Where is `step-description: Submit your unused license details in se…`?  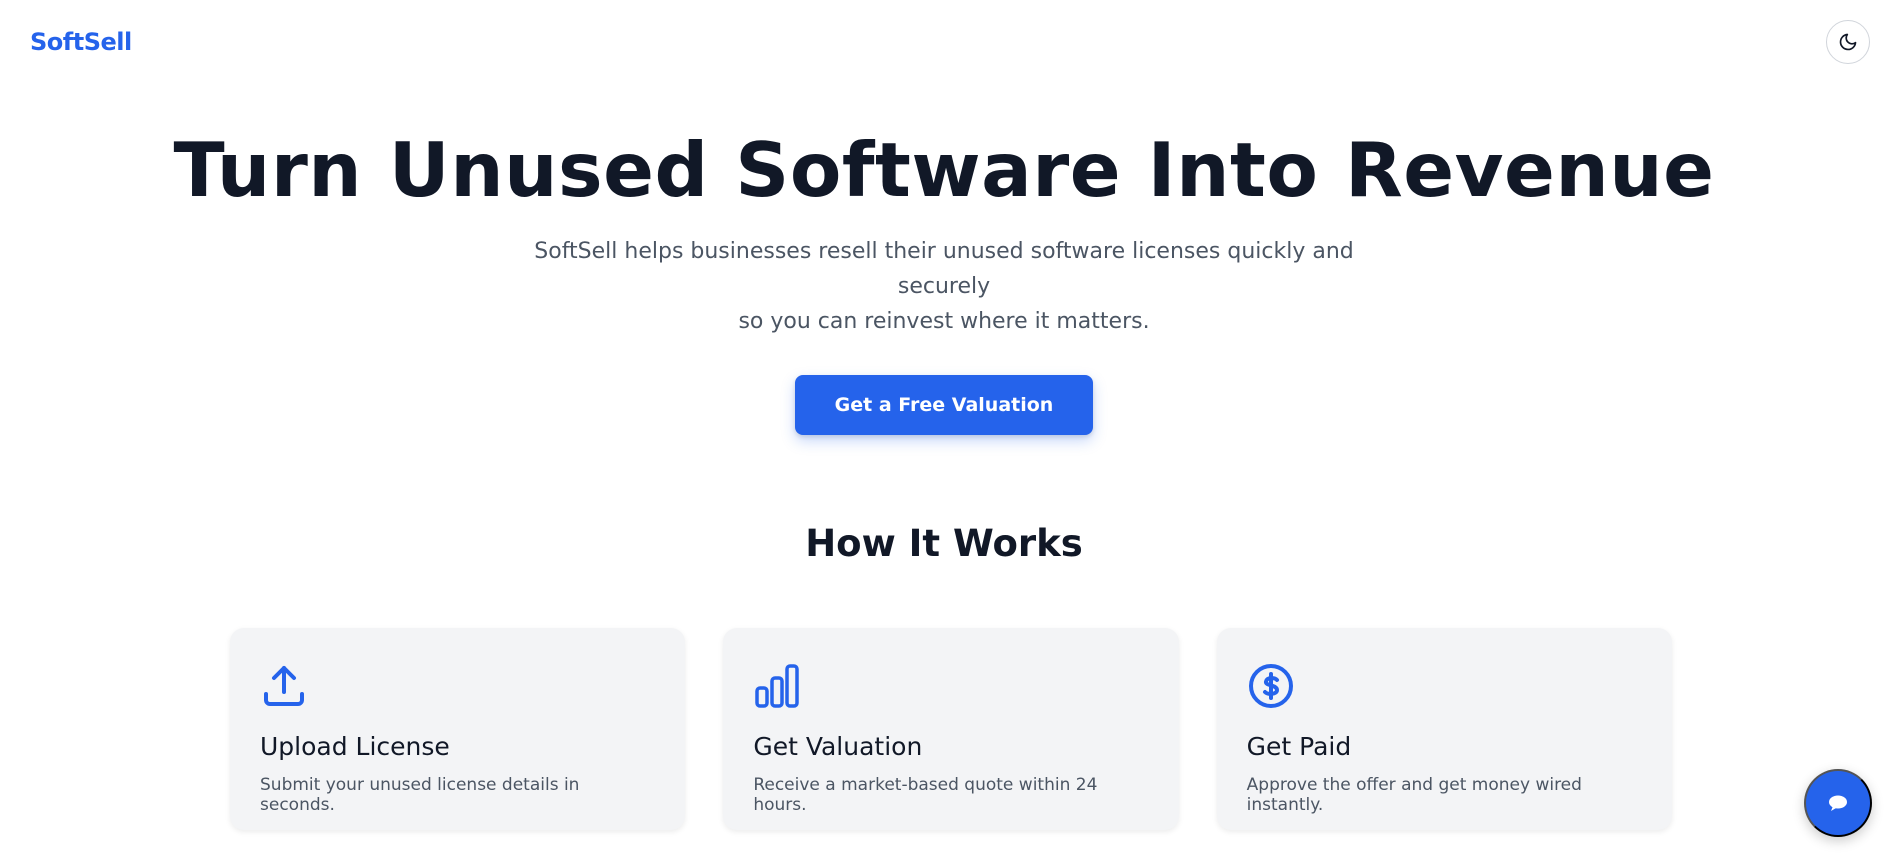
step-description: Submit your unused license details in se… is located at coordinates (420, 795).